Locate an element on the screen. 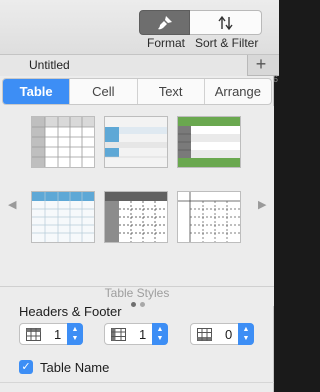 The image size is (320, 392). toolbar: Format Sort & Filter is located at coordinates (139, 27).